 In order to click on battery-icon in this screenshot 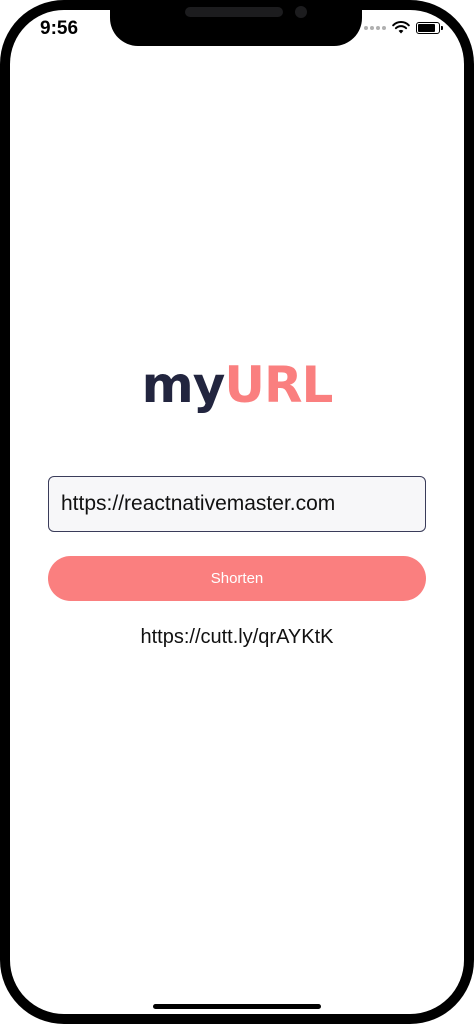, I will do `click(429, 27)`.